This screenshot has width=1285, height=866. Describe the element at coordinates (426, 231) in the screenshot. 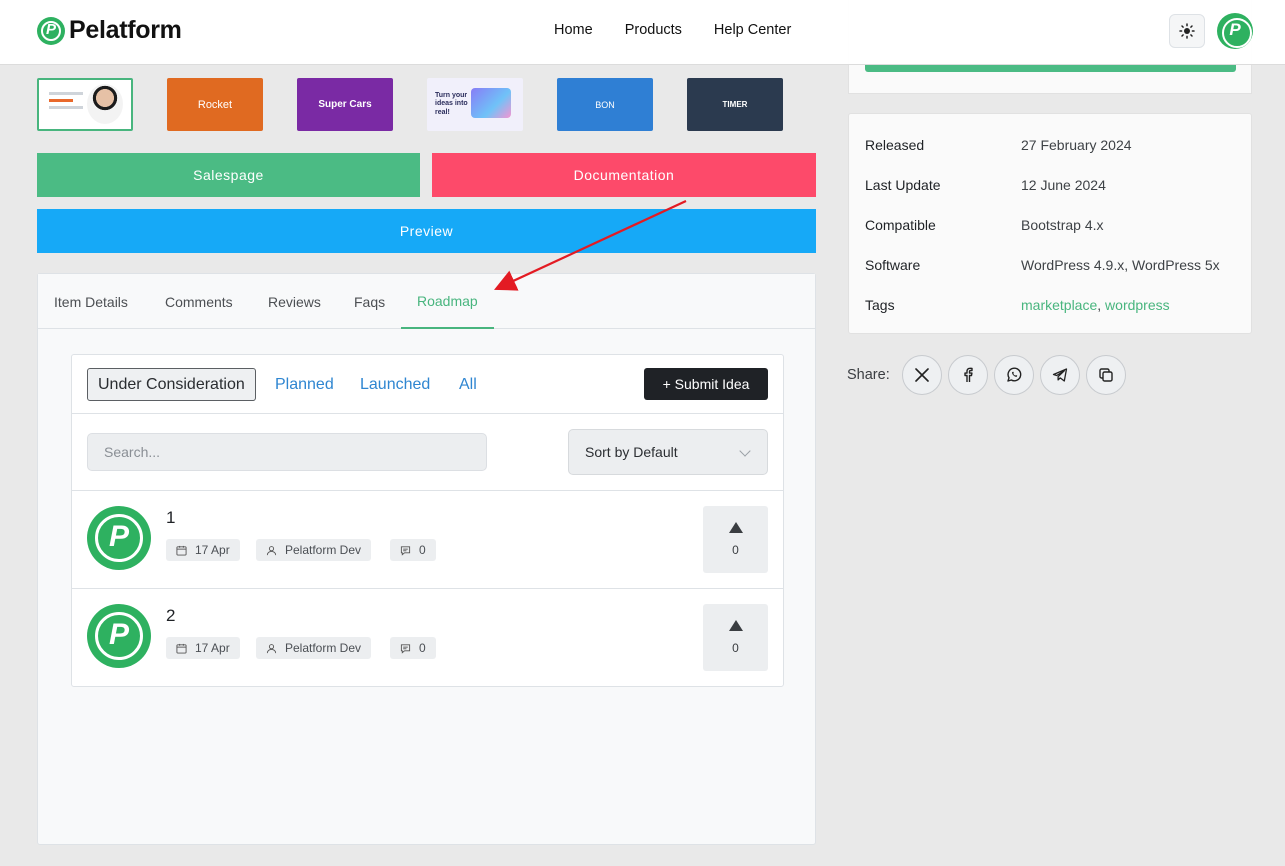

I see `preview-button: Preview` at that location.